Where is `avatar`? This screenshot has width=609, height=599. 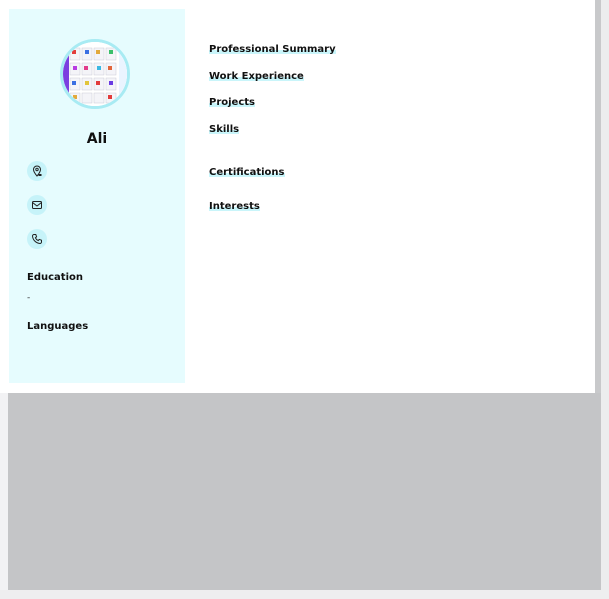 avatar is located at coordinates (95, 74).